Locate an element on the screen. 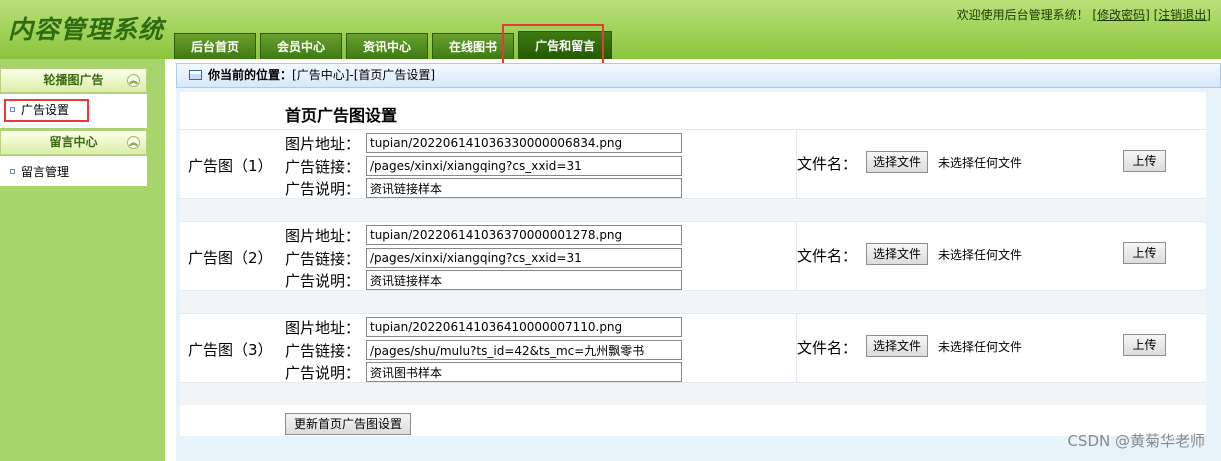 This screenshot has width=1221, height=461. welcome-area: 欢迎使用后台管理系统！ [修改密码] [注销退出] is located at coordinates (1084, 14).